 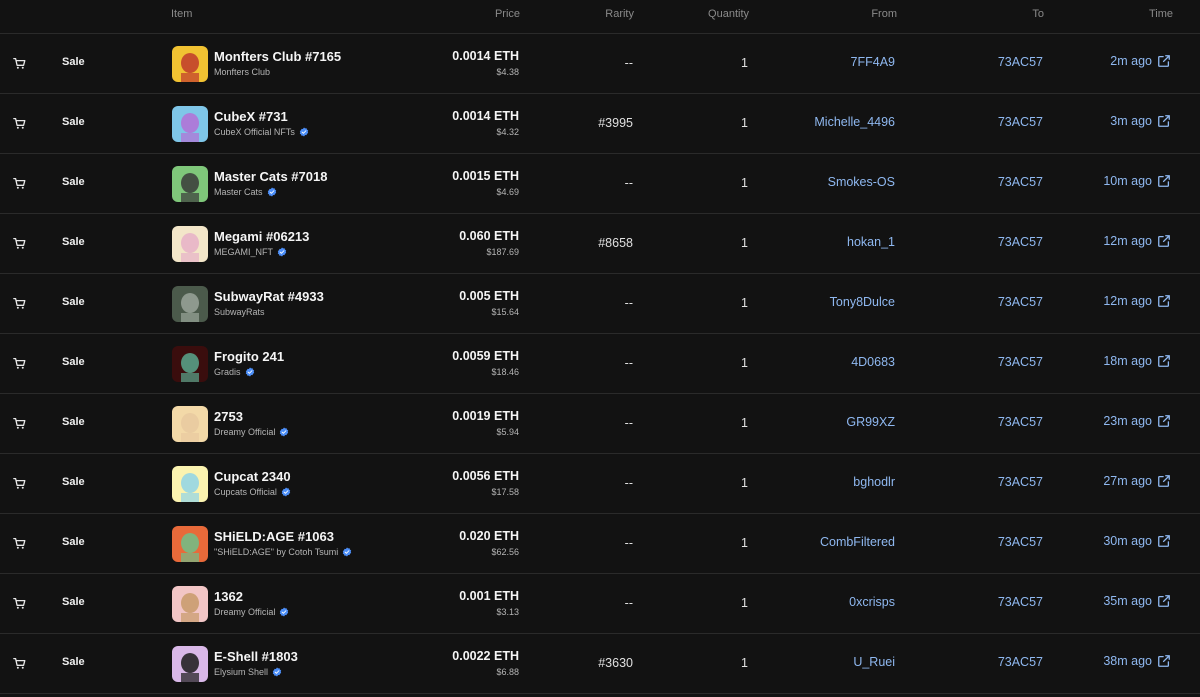 What do you see at coordinates (252, 492) in the screenshot?
I see `collection-link: Cupcats Official` at bounding box center [252, 492].